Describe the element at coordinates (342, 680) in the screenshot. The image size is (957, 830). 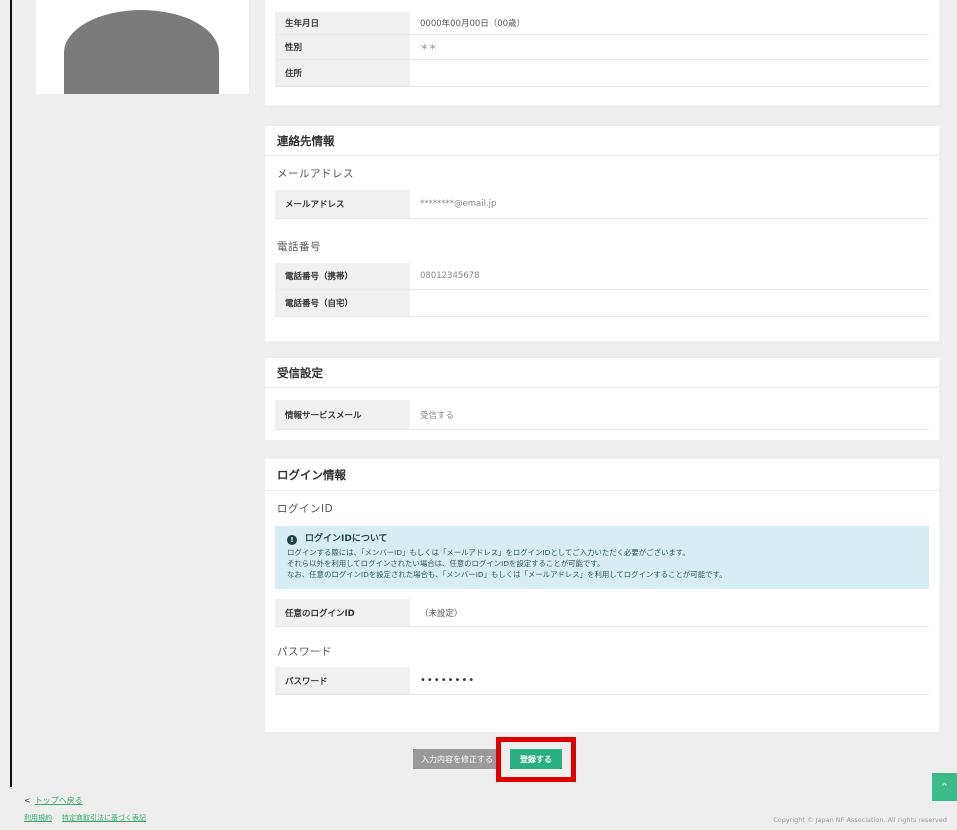
I see `password-label: パスワード` at that location.